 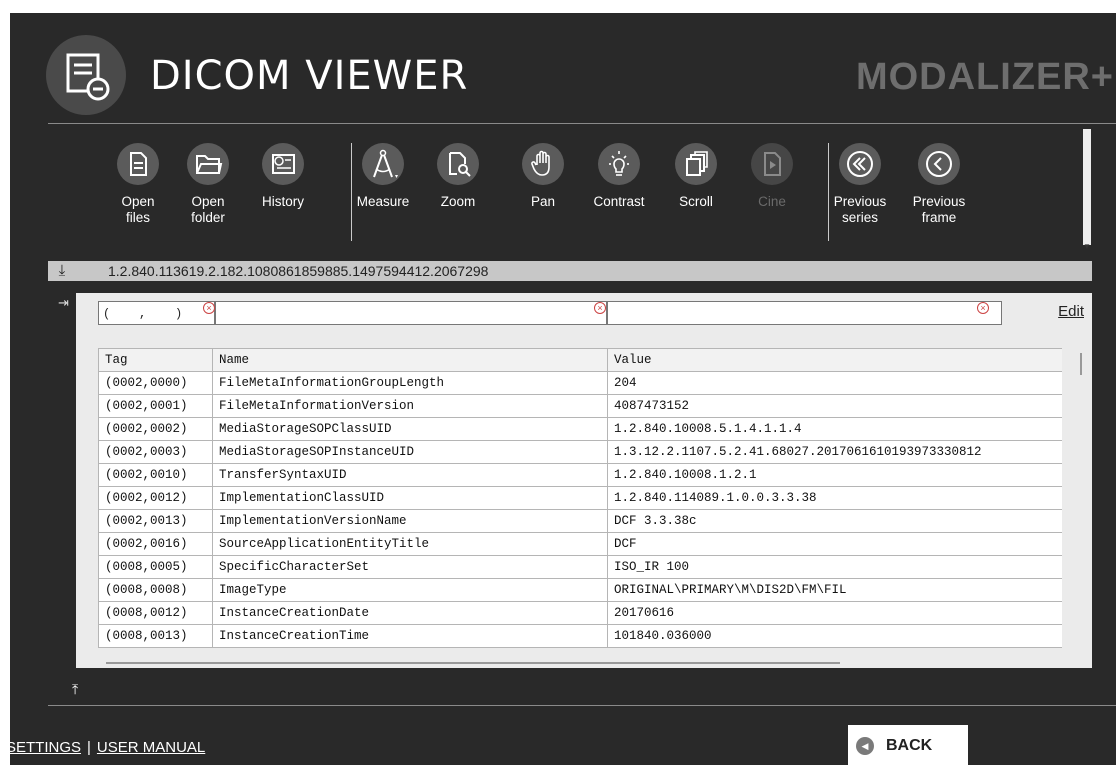 What do you see at coordinates (156, 313) in the screenshot?
I see `tag-filter-input: ( , )` at bounding box center [156, 313].